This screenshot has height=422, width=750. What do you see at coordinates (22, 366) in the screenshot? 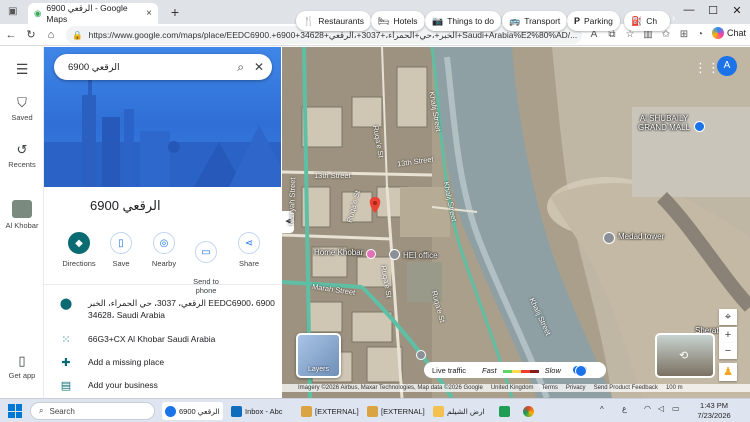
I see `rail-item-get-app: ▯ Get app` at bounding box center [22, 366].